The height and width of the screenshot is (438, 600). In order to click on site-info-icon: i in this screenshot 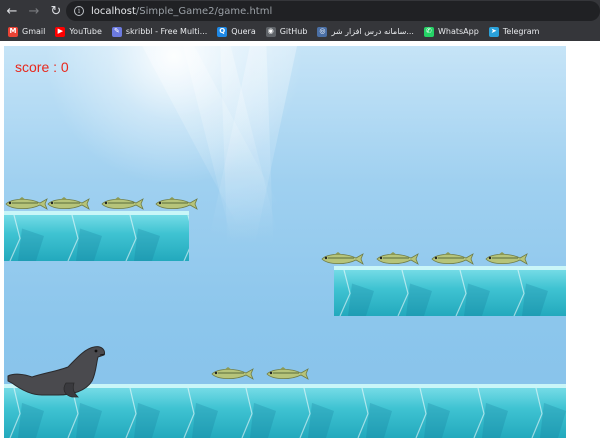, I will do `click(79, 11)`.